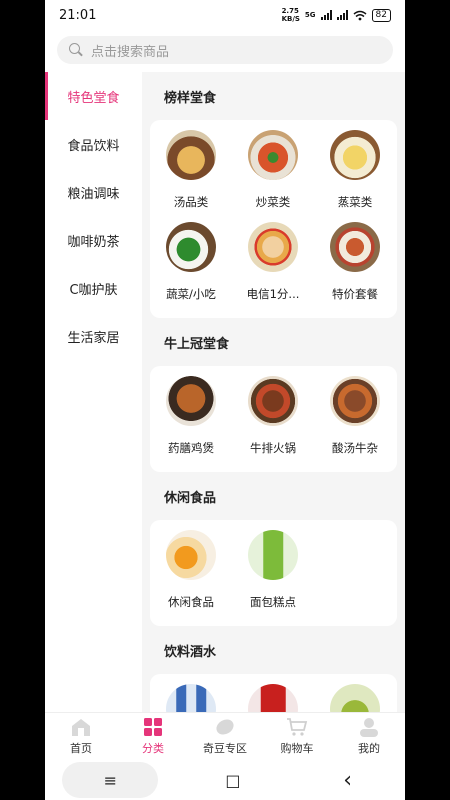 The image size is (450, 800). What do you see at coordinates (93, 288) in the screenshot?
I see `sidebar-item-skincare: C咖护肤` at bounding box center [93, 288].